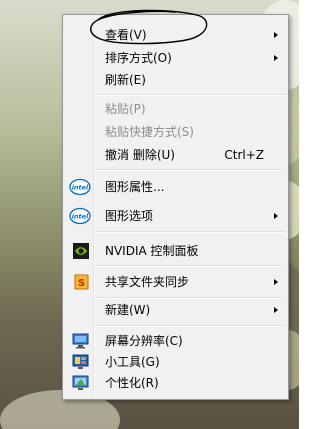 This screenshot has width=320, height=429. Describe the element at coordinates (175, 216) in the screenshot. I see `menu-item-graphics-options: intel 图形选项` at that location.